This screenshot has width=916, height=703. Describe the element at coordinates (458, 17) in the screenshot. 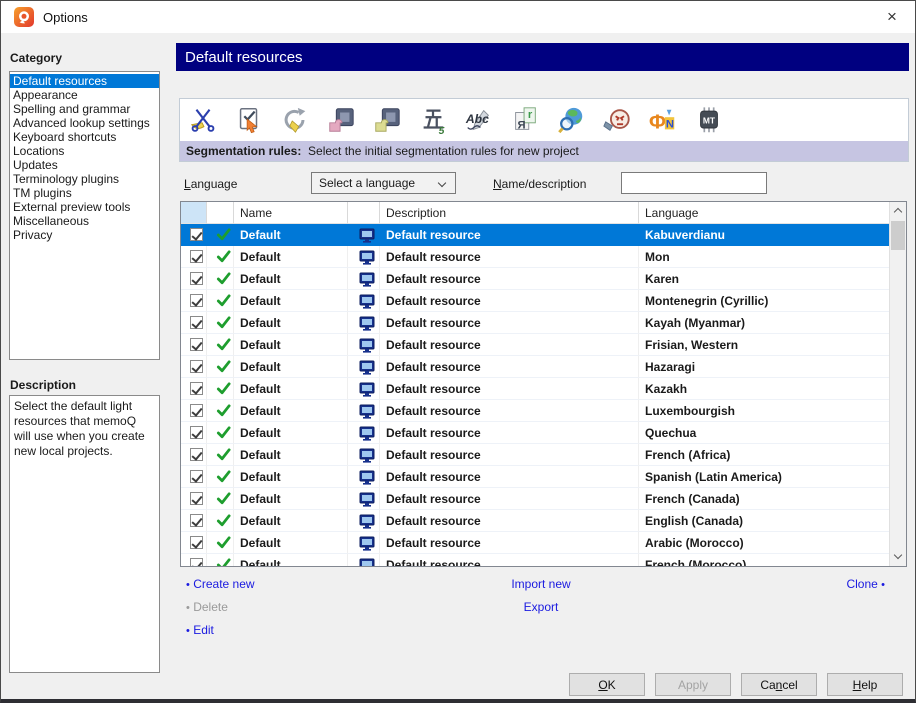

I see `title-bar: Options ×` at that location.